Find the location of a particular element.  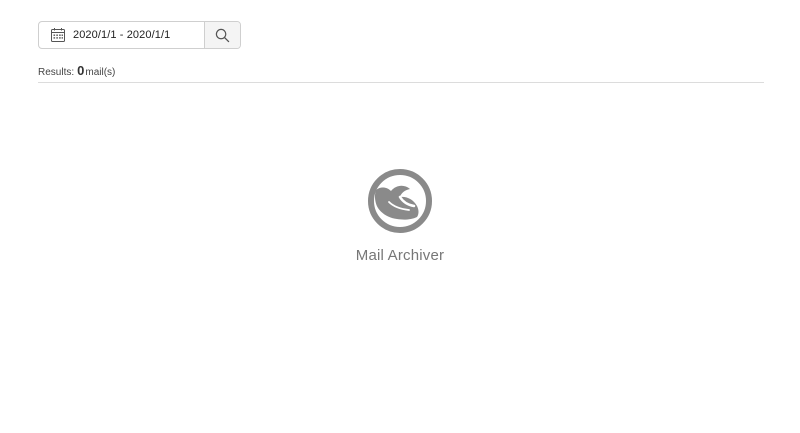

divider is located at coordinates (401, 82).